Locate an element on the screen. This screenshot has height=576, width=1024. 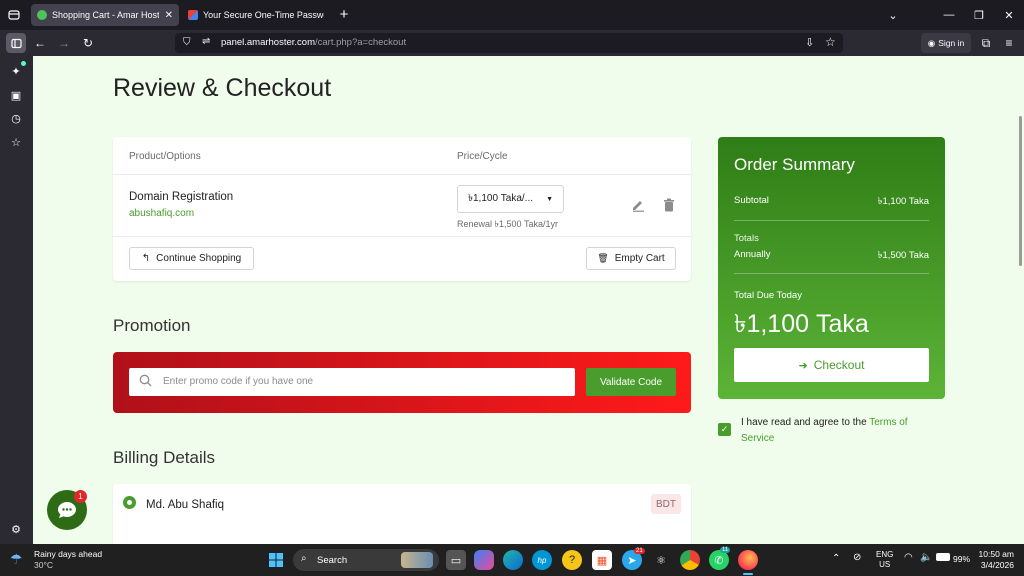
taskbar-search-box: ⌕ Search is located at coordinates (366, 560).